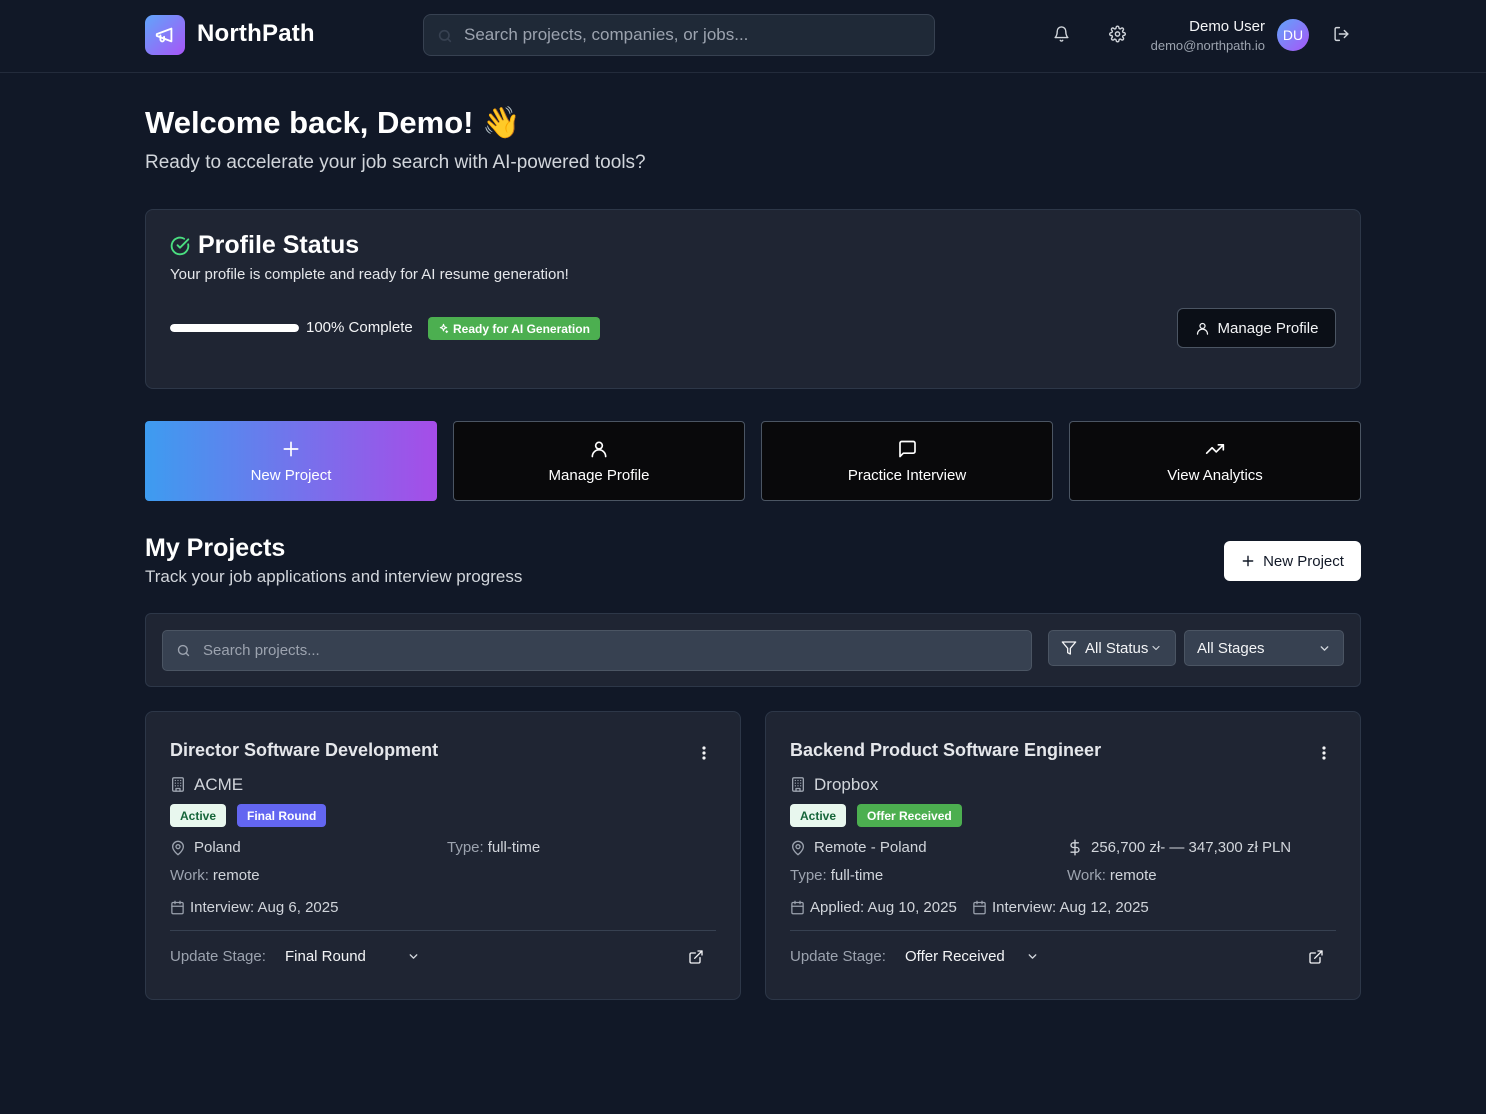 The image size is (1486, 1114). Describe the element at coordinates (846, 784) in the screenshot. I see `project-company: Dropbox` at that location.